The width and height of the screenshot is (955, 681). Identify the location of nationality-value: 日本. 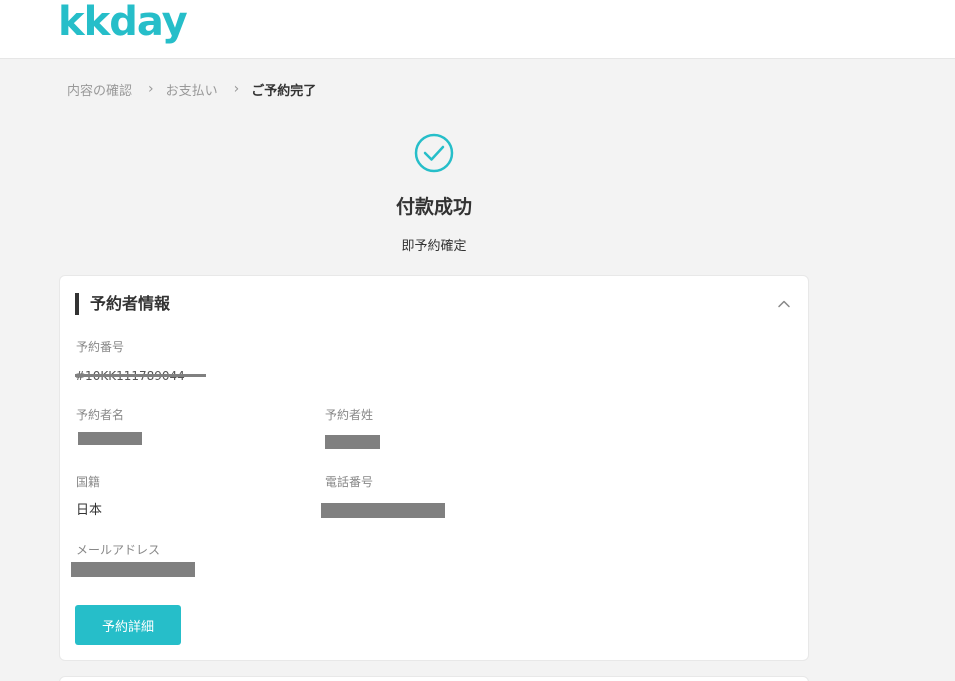
(89, 510).